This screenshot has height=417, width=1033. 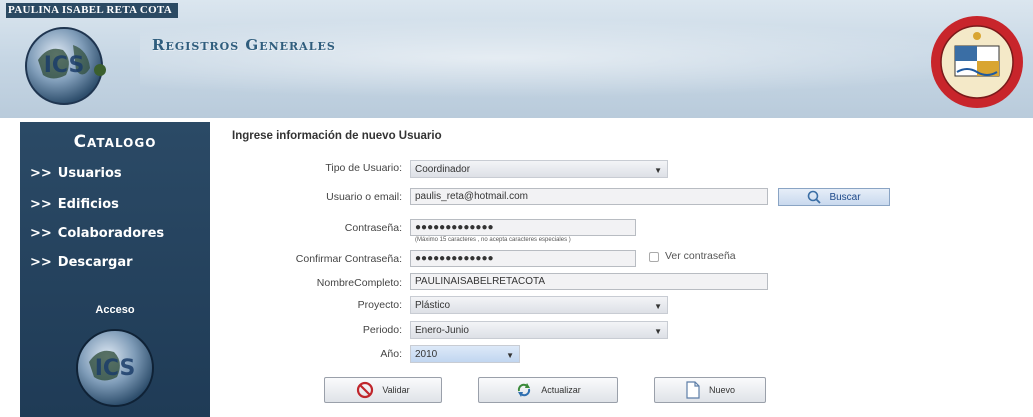 I want to click on actualizar-button: Actualizar, so click(x=548, y=390).